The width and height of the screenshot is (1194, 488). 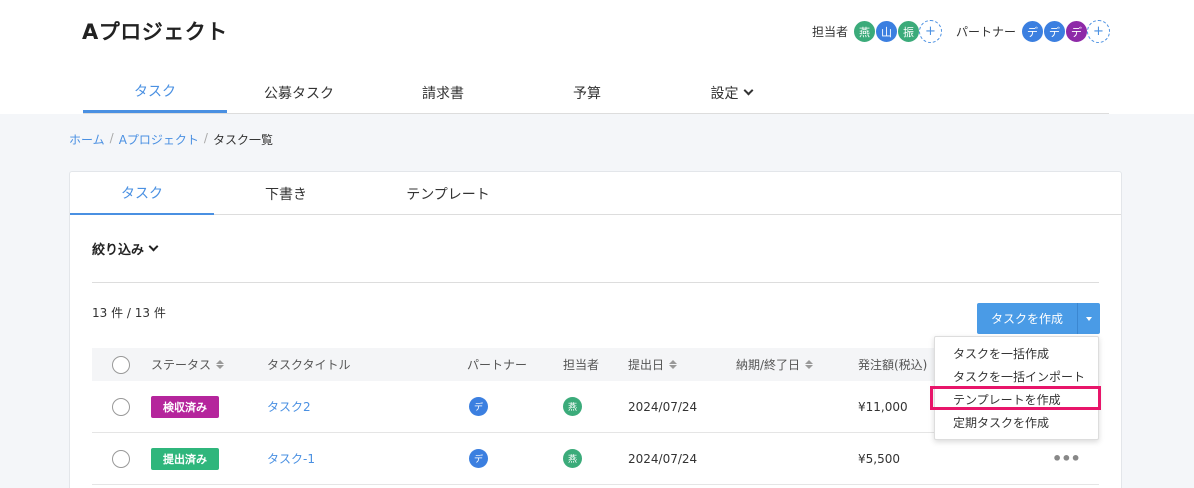 I want to click on header-due-date: 納期/終了日, so click(x=775, y=364).